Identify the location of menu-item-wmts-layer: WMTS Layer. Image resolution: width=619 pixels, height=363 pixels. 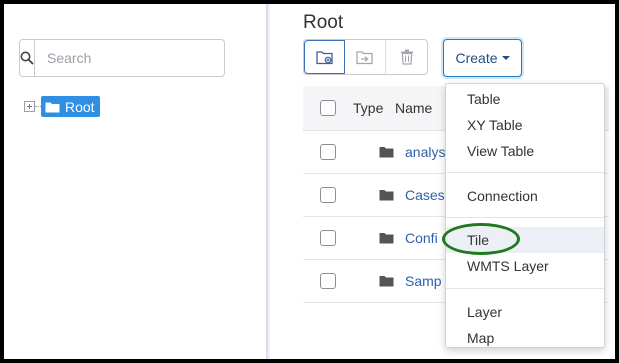
(525, 266).